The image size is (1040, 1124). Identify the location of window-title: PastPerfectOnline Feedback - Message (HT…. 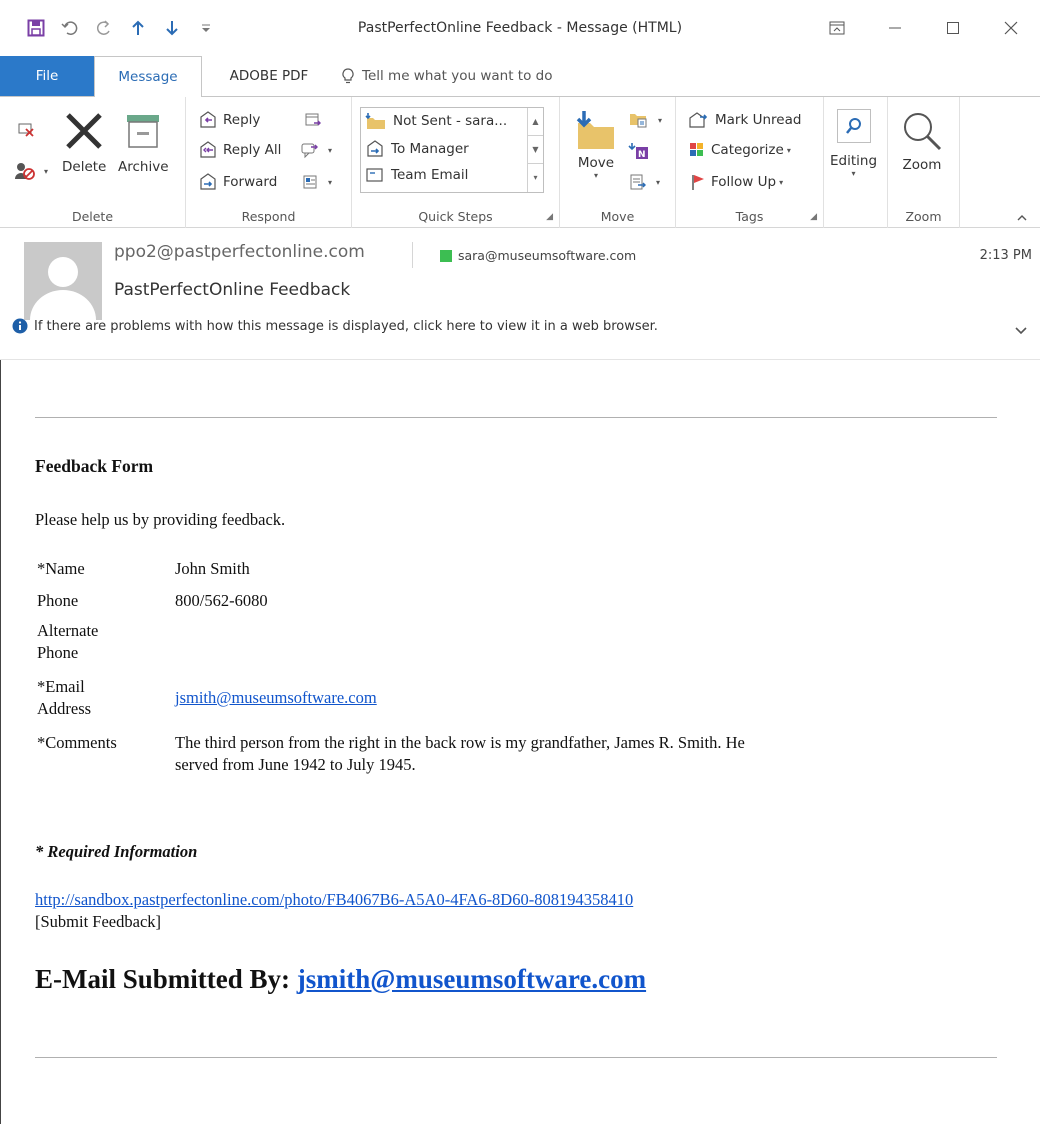
(520, 28).